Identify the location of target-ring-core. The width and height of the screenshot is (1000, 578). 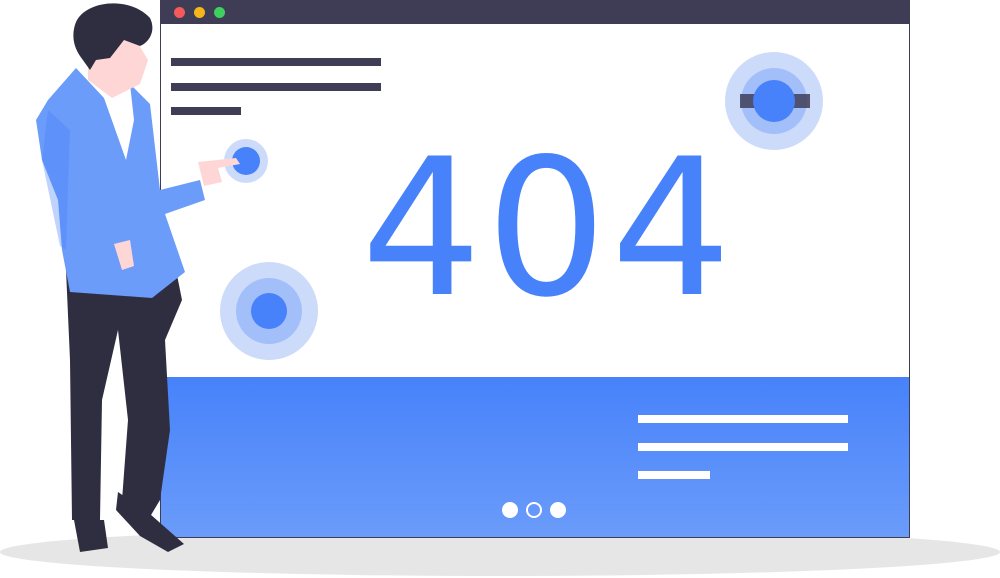
(774, 101).